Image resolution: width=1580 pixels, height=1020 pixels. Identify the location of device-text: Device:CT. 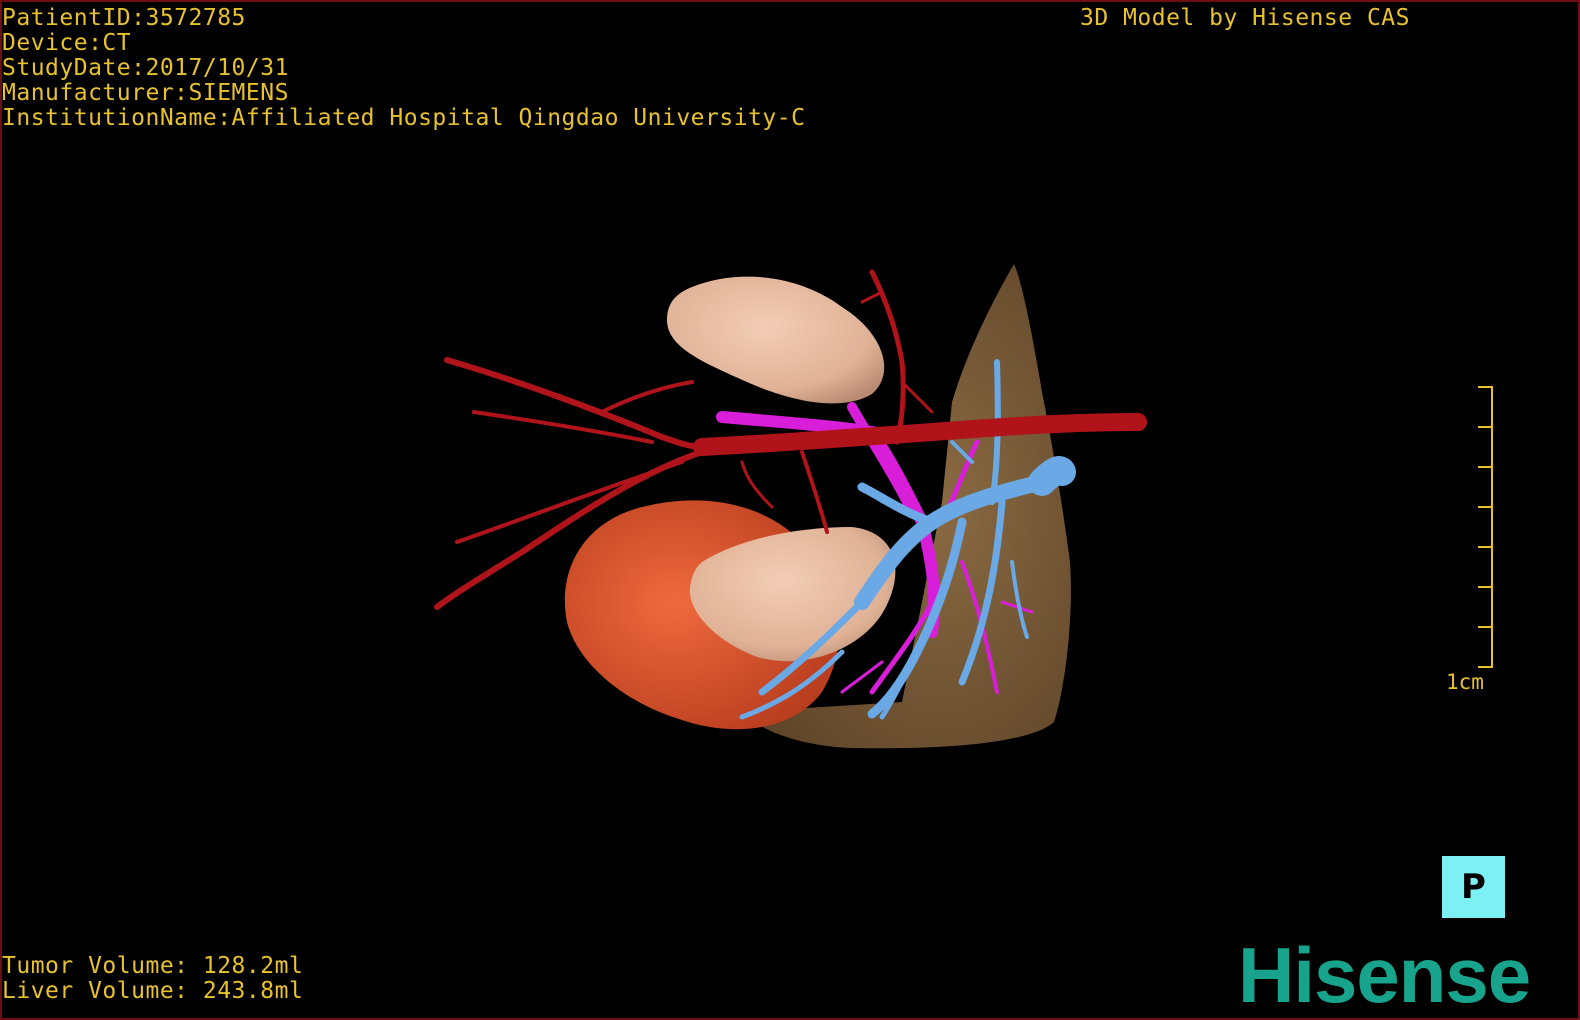
(67, 43).